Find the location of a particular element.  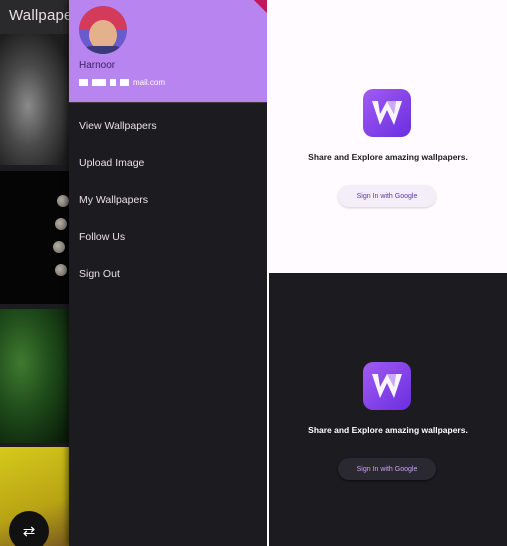

user-email-text: mail.com is located at coordinates (149, 82).